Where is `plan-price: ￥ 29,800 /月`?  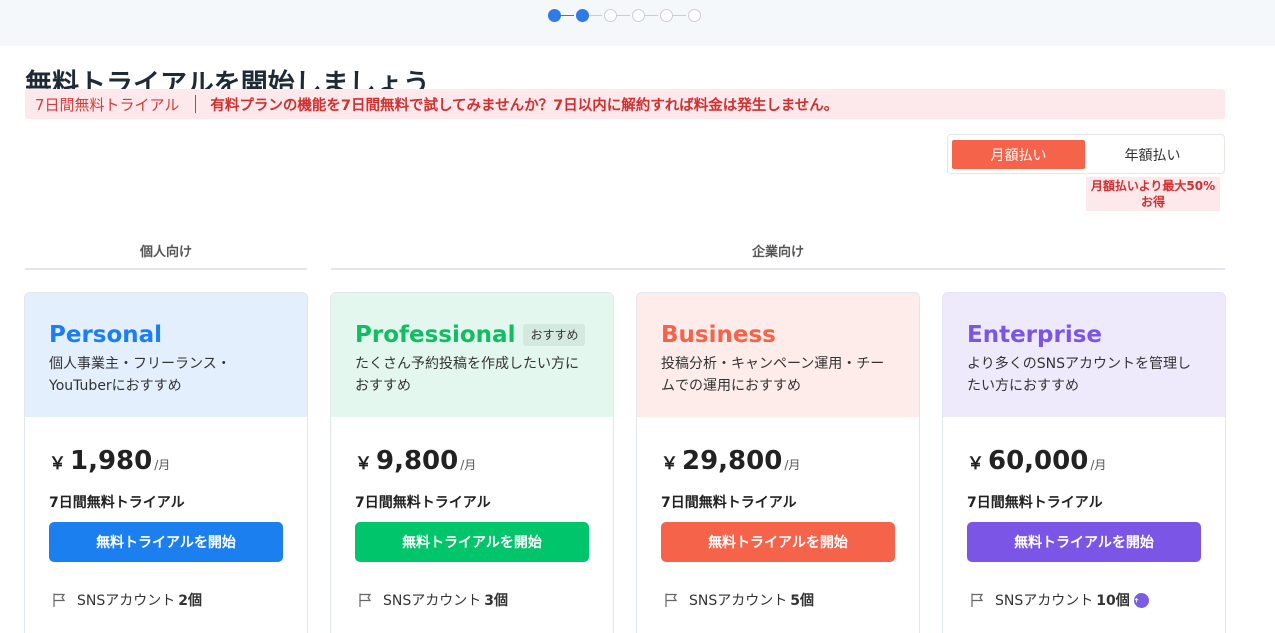
plan-price: ￥ 29,800 /月 is located at coordinates (790, 461).